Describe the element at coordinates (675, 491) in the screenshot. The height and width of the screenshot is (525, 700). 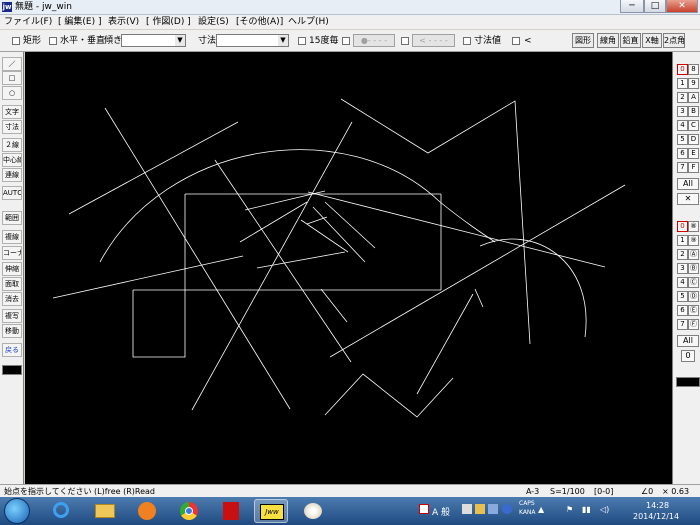
I see `zoom-value: × 0.63` at that location.